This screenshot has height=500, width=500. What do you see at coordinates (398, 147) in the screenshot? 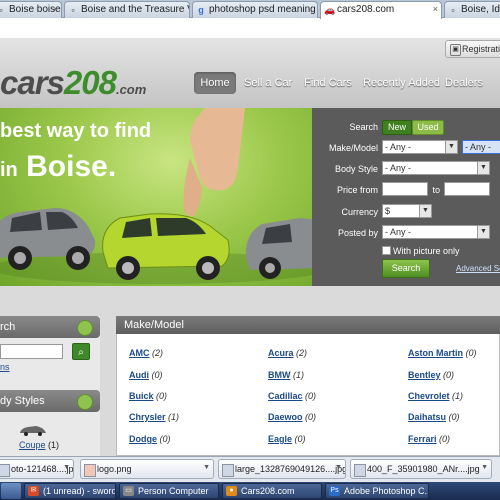
I see `make-select-value: - Any -` at bounding box center [398, 147].